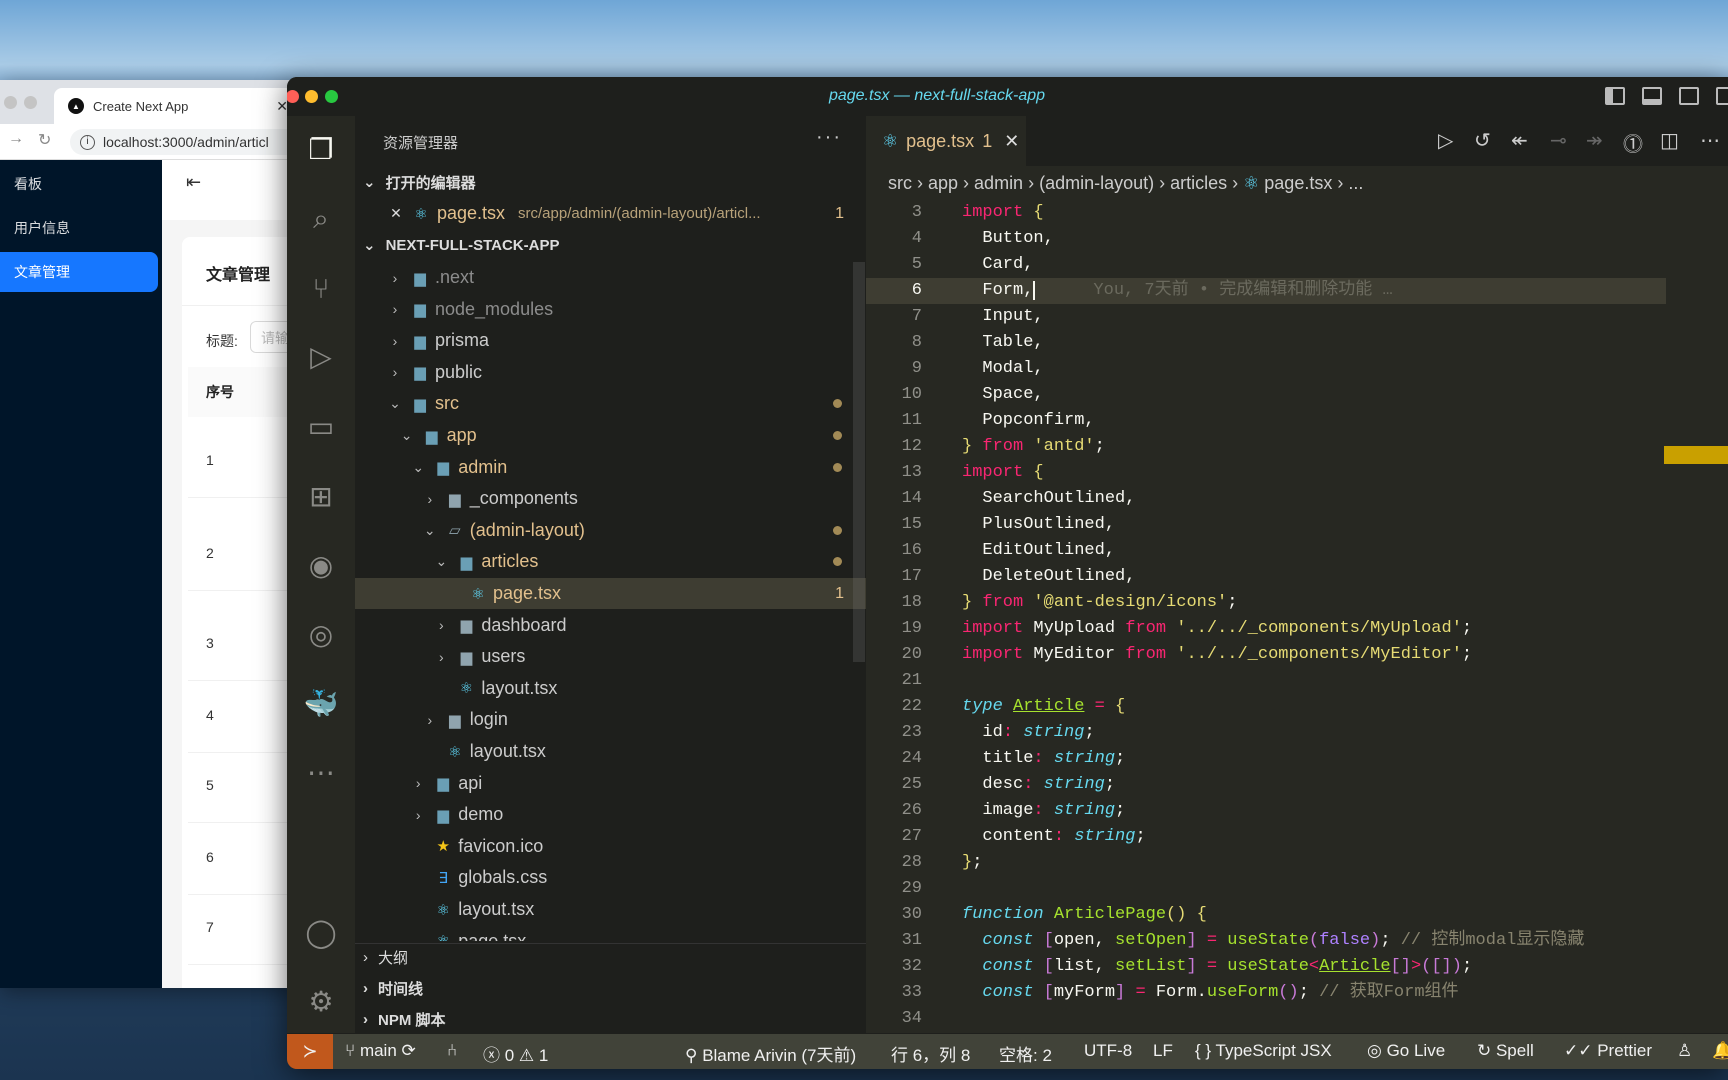  What do you see at coordinates (1266, 525) in the screenshot?
I see `code-line: 15 PlusOutlined,` at bounding box center [1266, 525].